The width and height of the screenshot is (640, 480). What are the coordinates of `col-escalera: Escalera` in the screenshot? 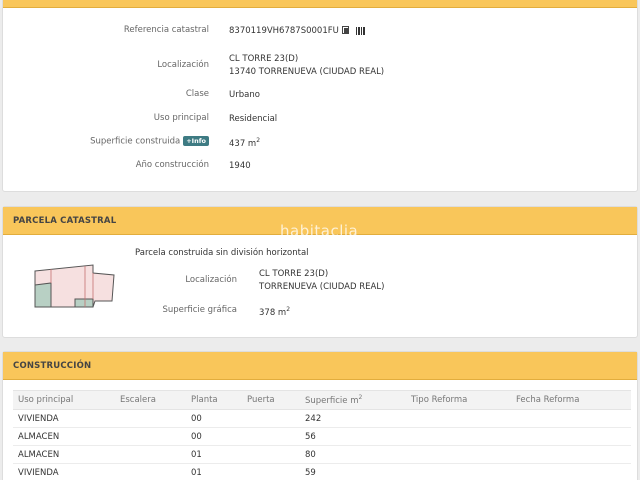 It's located at (150, 400).